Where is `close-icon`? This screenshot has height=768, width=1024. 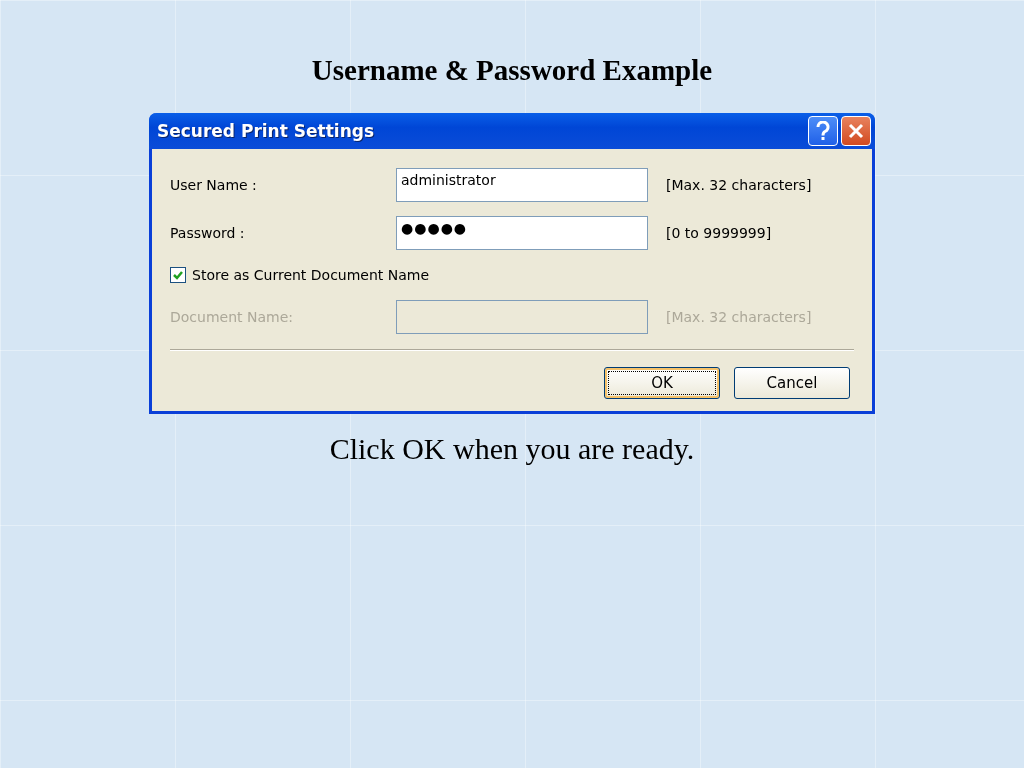
close-icon is located at coordinates (856, 131).